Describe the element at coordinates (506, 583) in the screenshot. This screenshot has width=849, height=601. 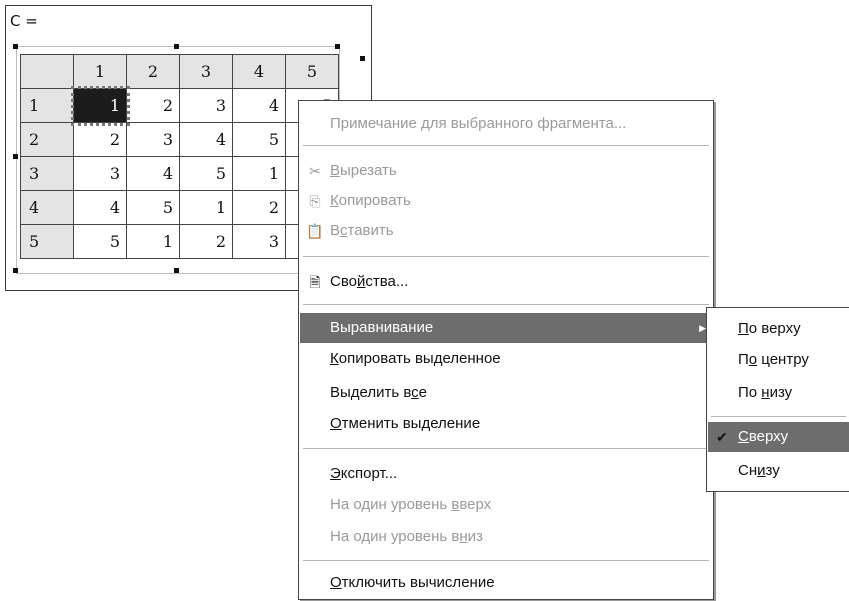
I see `menu-item-disable-calc: Отключить вычисление` at that location.